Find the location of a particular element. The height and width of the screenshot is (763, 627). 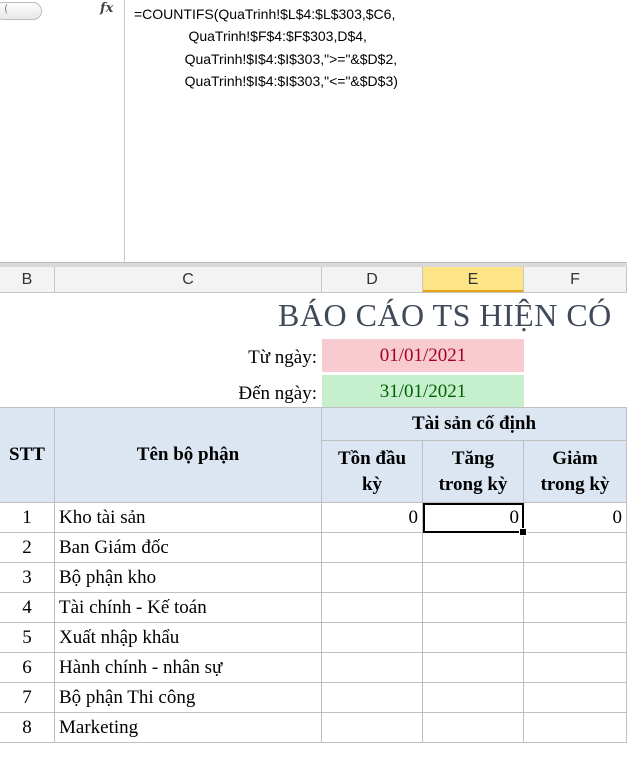

name-box-area: ( fx is located at coordinates (62, 131).